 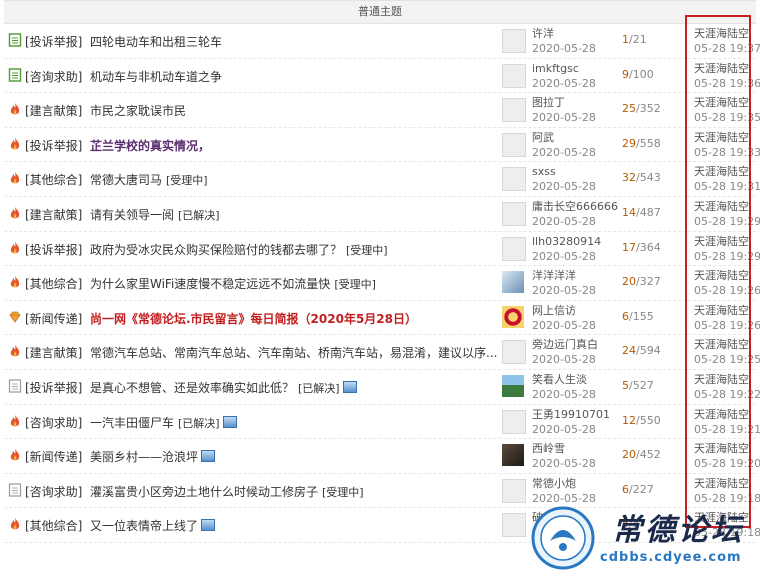 I want to click on last-post-time: 05-28 19:25, so click(x=727, y=359).